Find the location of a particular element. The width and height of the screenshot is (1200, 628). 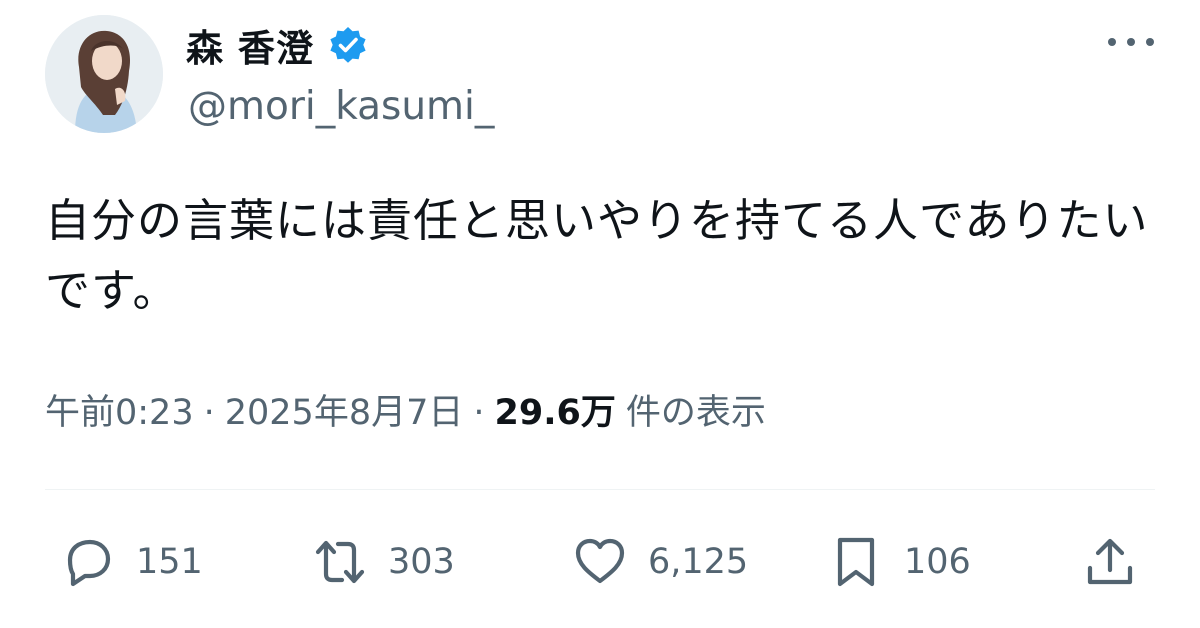

author-name-row: 森 香澄 is located at coordinates (277, 46).